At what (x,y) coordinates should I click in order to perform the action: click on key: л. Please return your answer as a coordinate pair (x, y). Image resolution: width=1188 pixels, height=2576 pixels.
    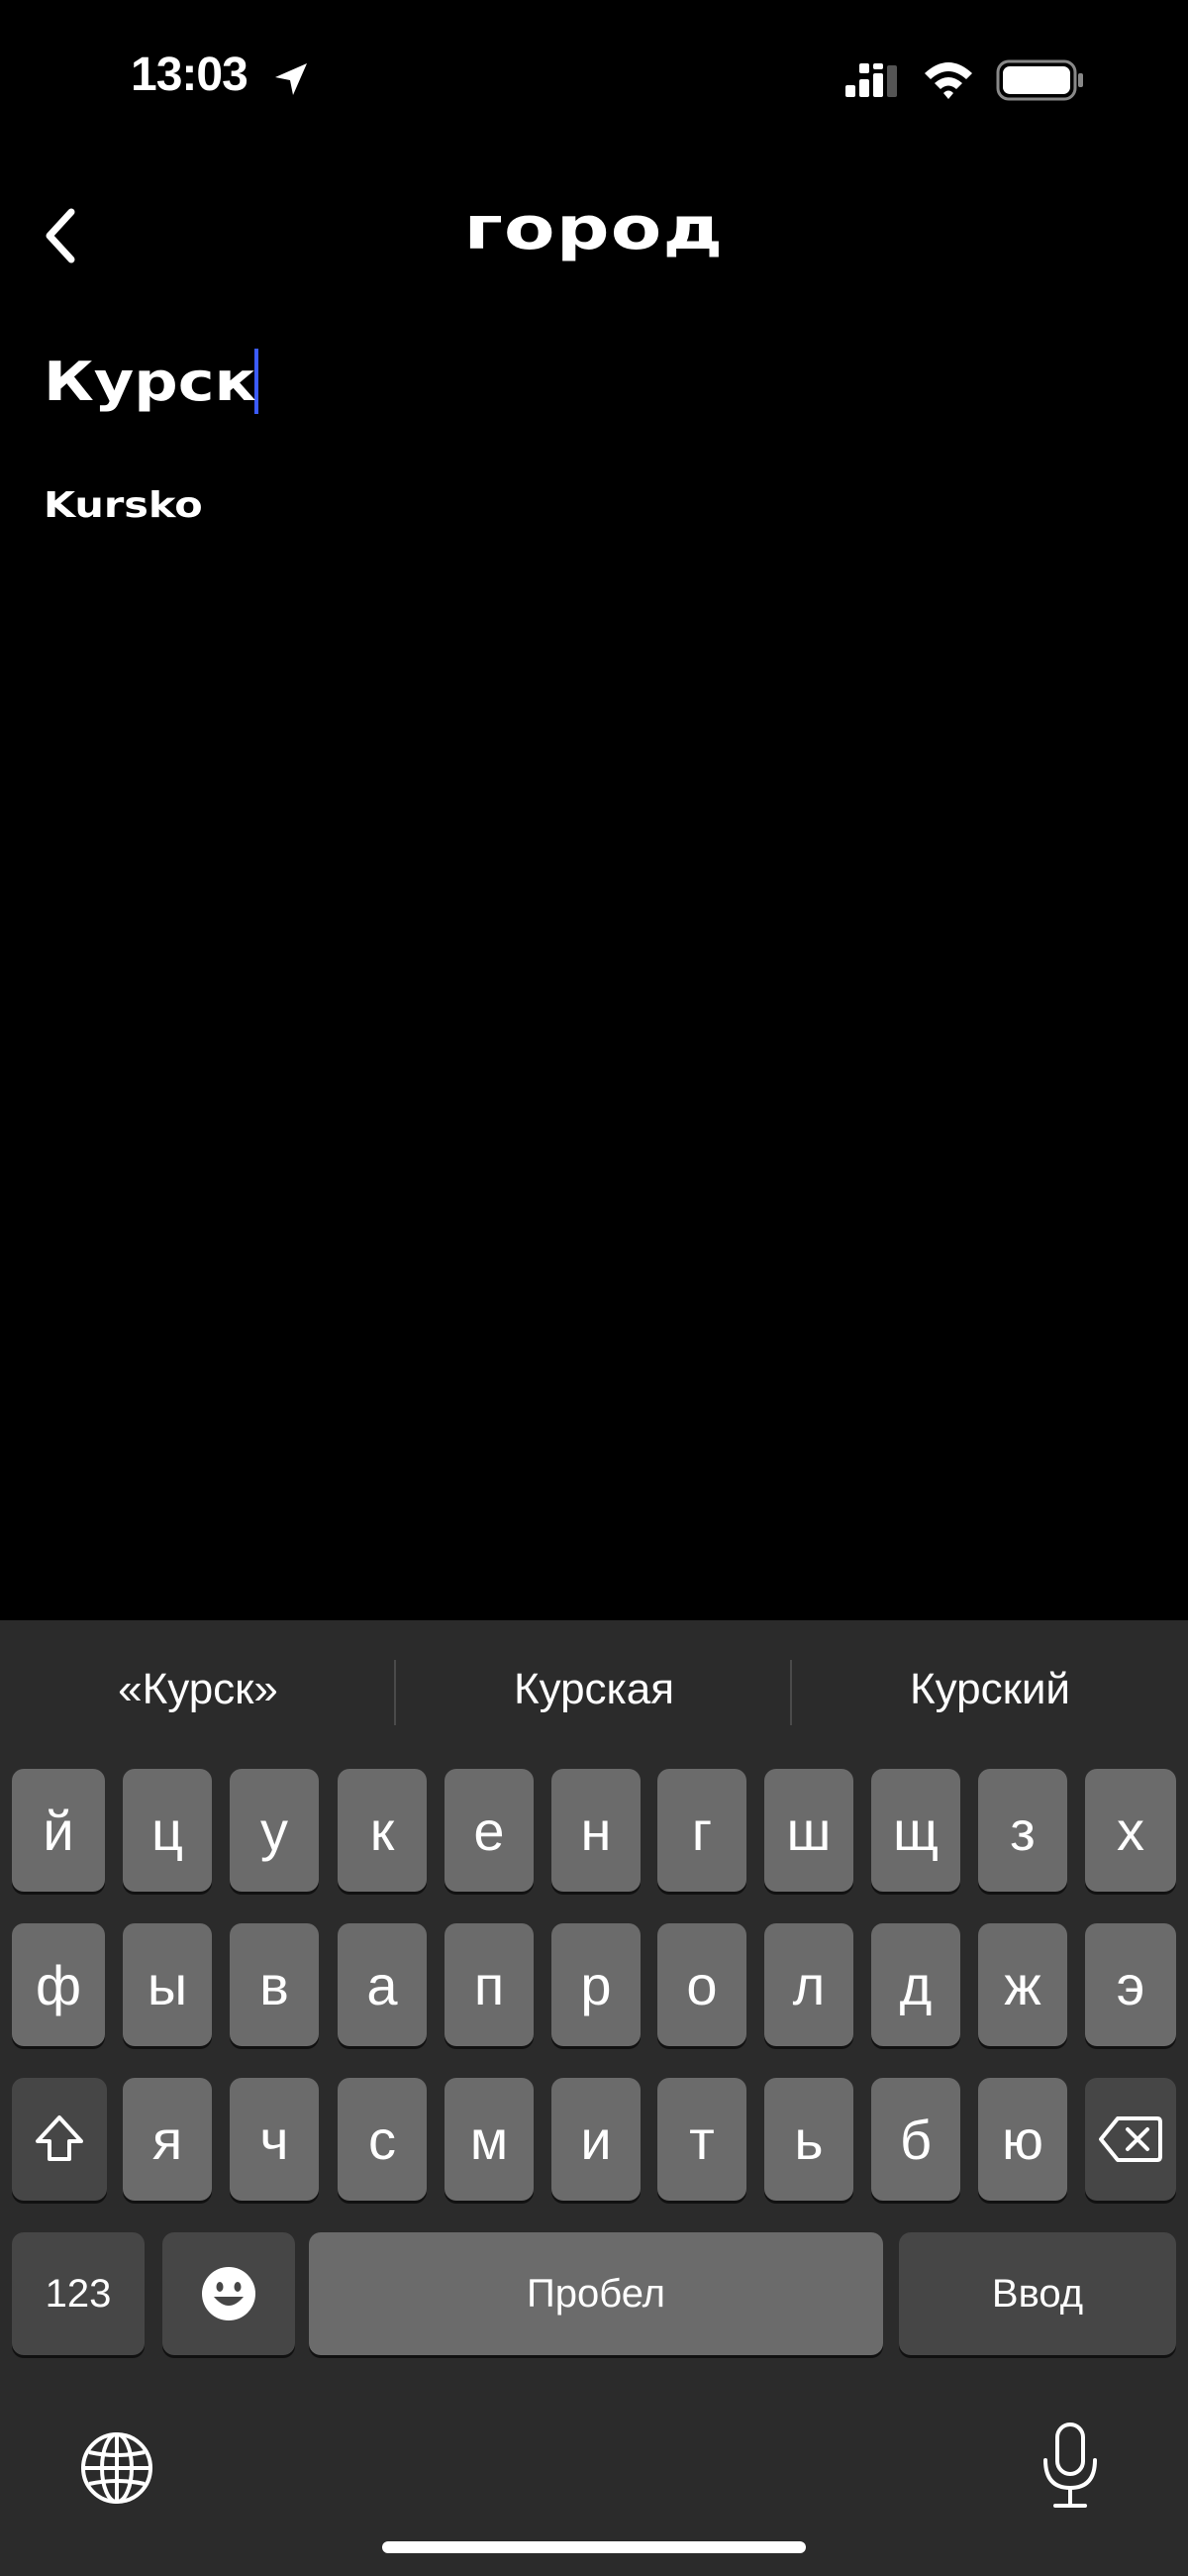
    Looking at the image, I should click on (809, 1984).